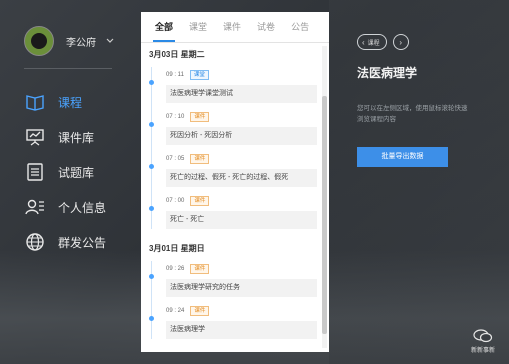 This screenshot has width=509, height=364. Describe the element at coordinates (35, 242) in the screenshot. I see `globe-icon` at that location.